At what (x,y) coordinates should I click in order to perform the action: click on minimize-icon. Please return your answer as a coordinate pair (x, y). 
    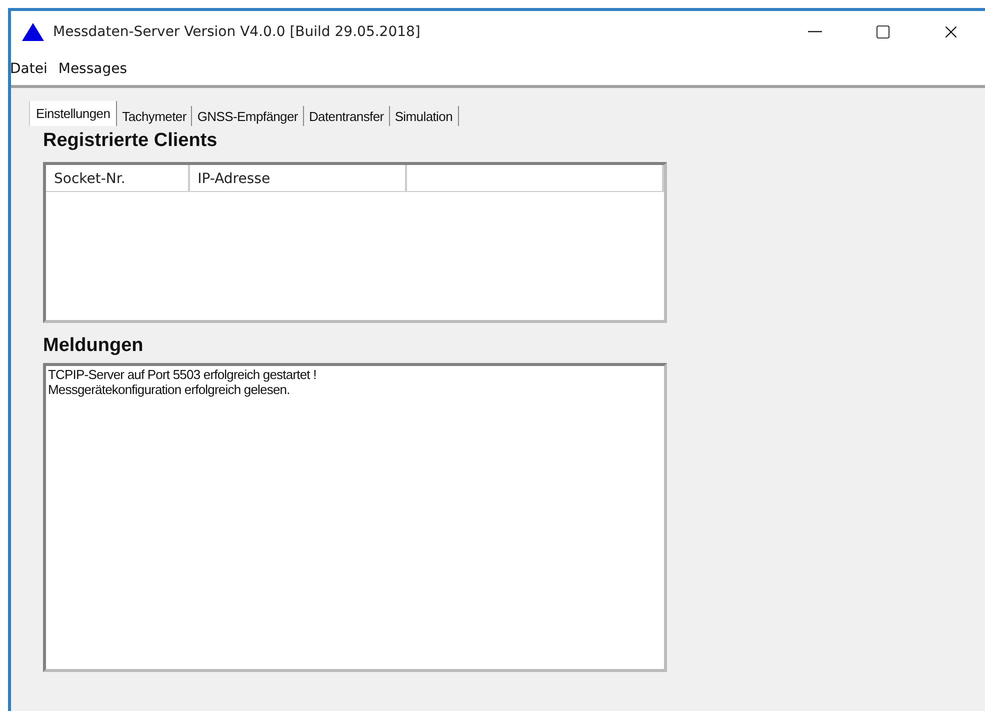
    Looking at the image, I should click on (815, 32).